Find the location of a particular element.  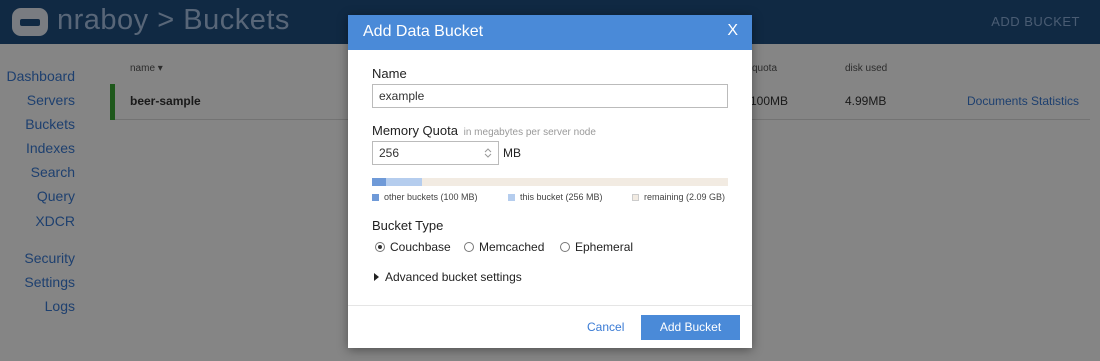

legend-this-bucket: this bucket (256 MB) is located at coordinates (555, 197).